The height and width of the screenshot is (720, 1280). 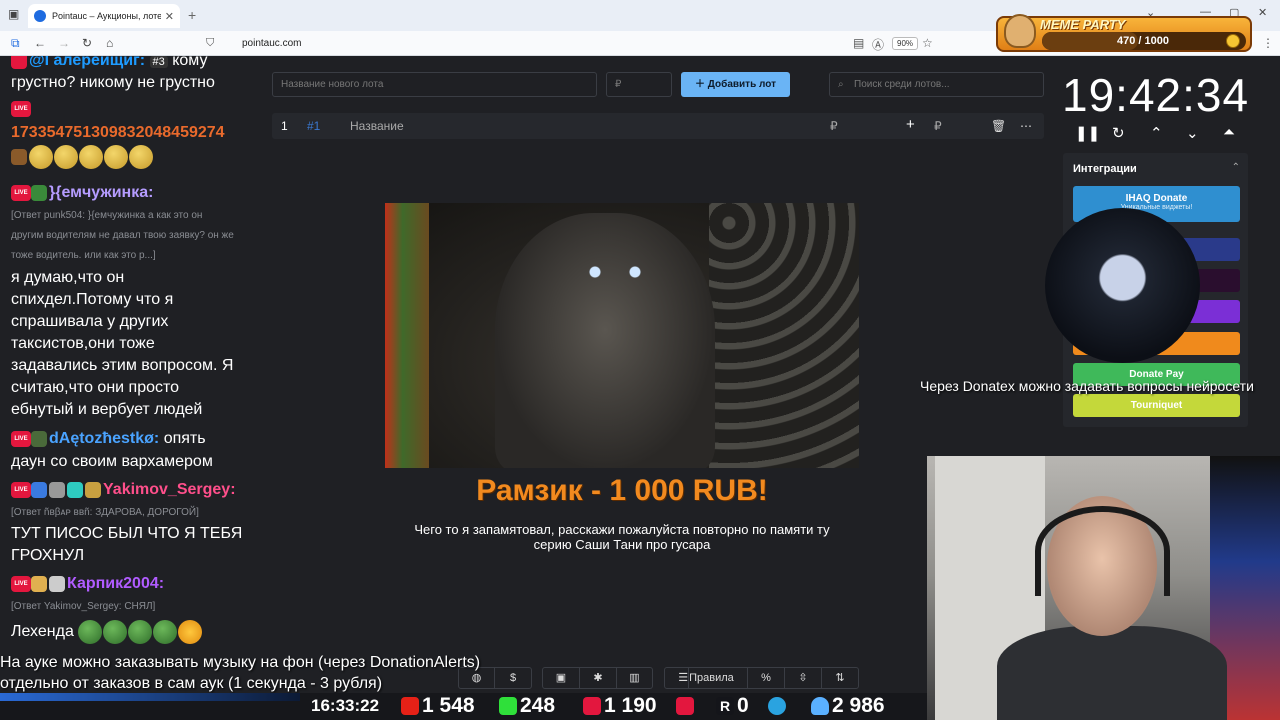 I want to click on chat-line: ТУТ ПИСОС БЫЛ ЧТО Я ТЕБЯ, so click(x=127, y=533).